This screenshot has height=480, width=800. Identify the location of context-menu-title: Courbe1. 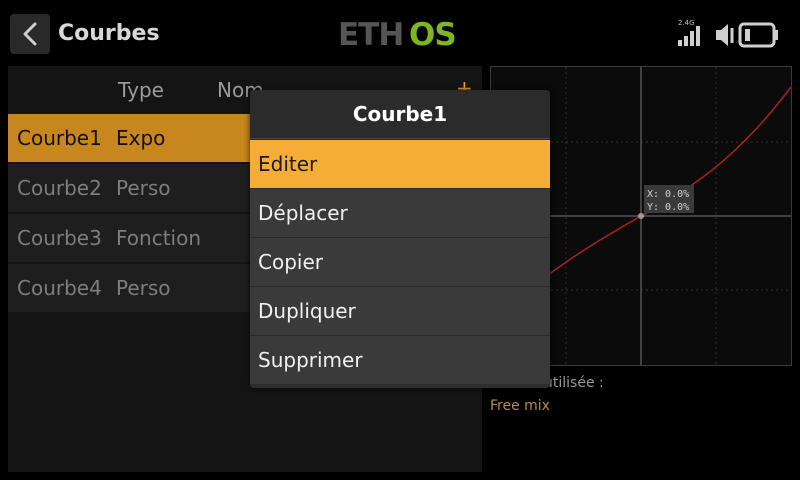
(400, 114).